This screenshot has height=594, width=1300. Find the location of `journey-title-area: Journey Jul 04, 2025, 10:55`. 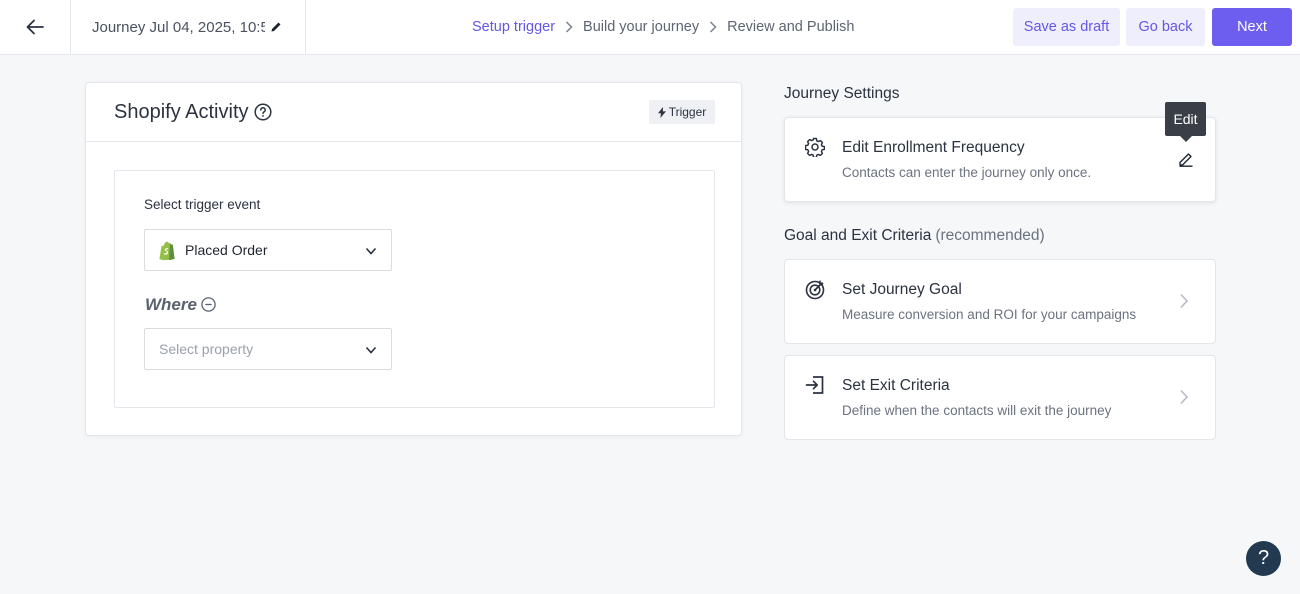

journey-title-area: Journey Jul 04, 2025, 10:55 is located at coordinates (188, 27).